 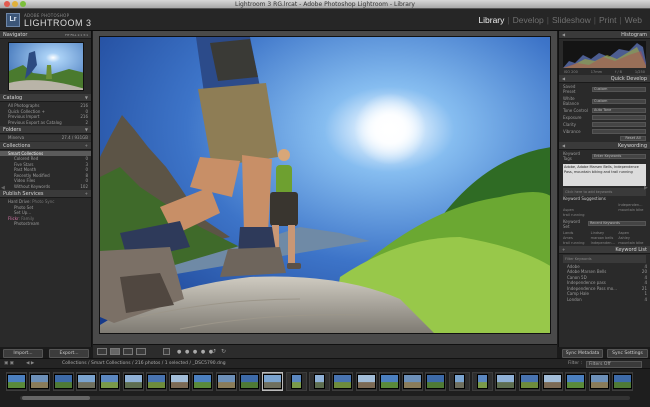 What do you see at coordinates (45, 194) in the screenshot?
I see `publish-services-header: Publish Services +` at bounding box center [45, 194].